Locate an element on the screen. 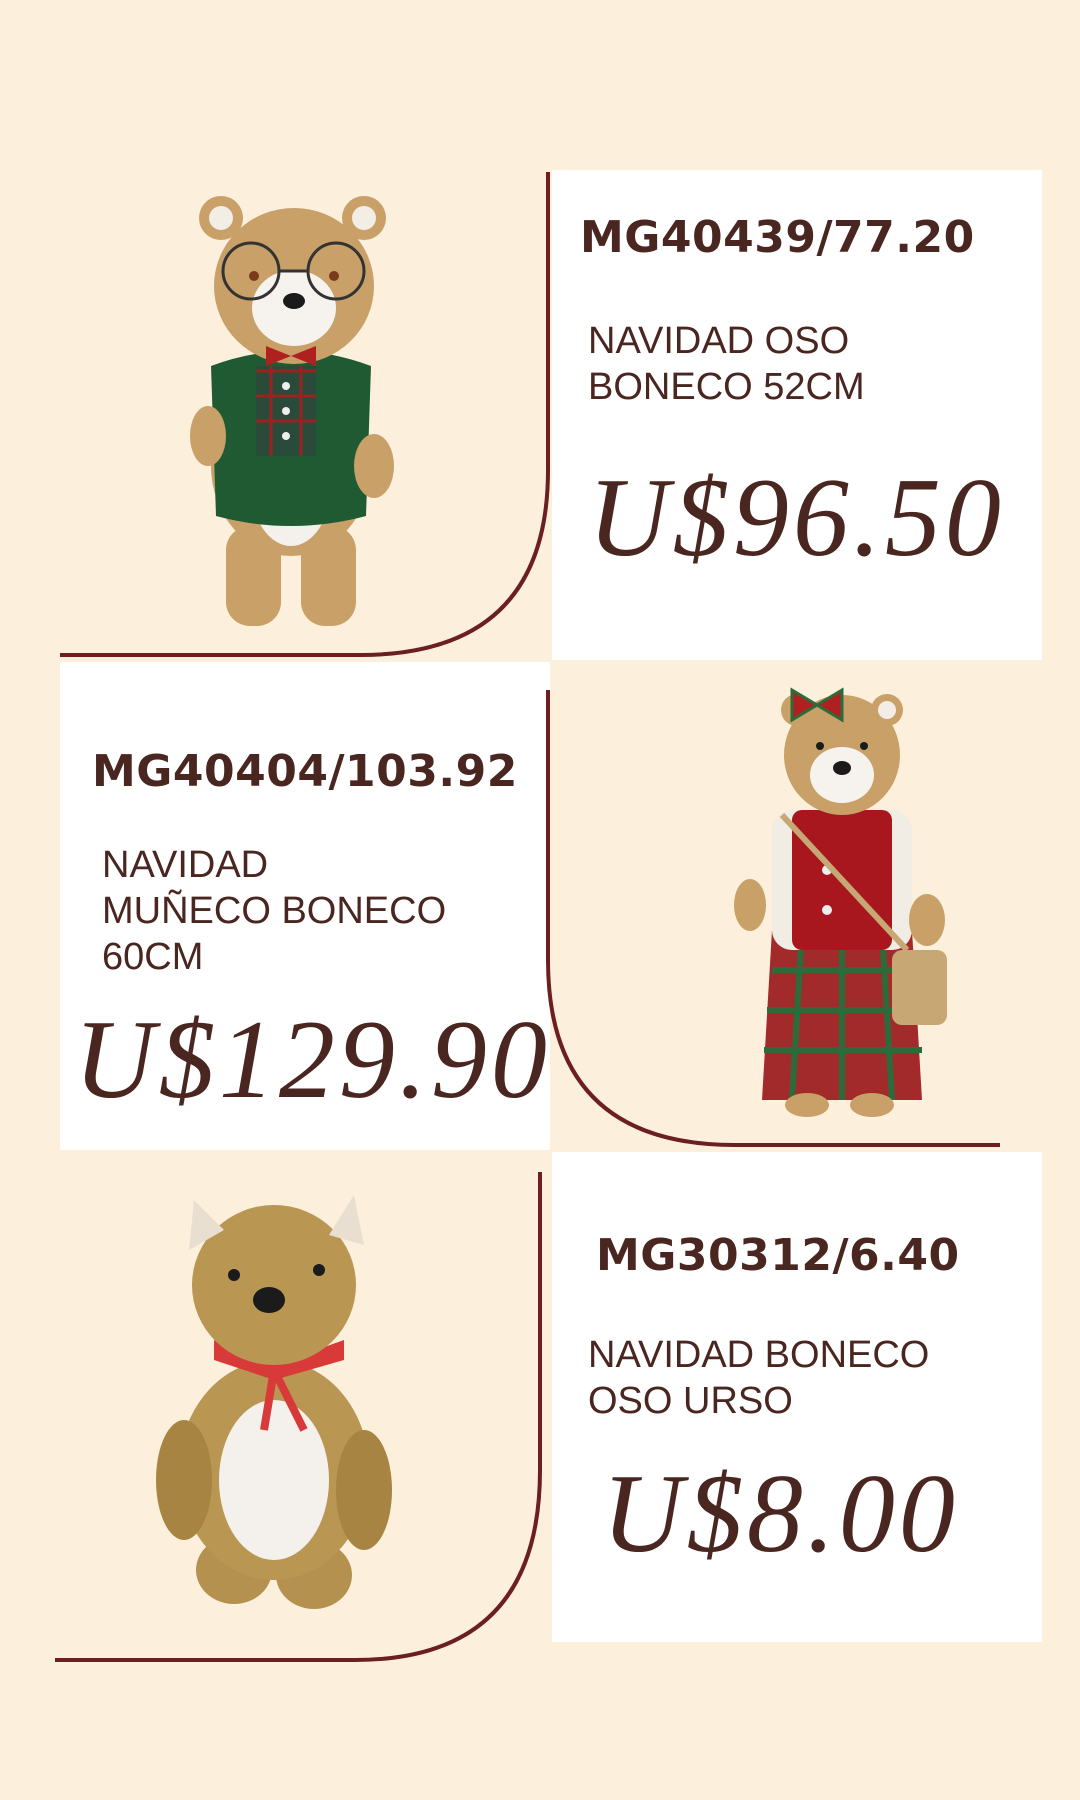 This screenshot has height=1800, width=1080. straw-bear-image is located at coordinates (274, 1402).